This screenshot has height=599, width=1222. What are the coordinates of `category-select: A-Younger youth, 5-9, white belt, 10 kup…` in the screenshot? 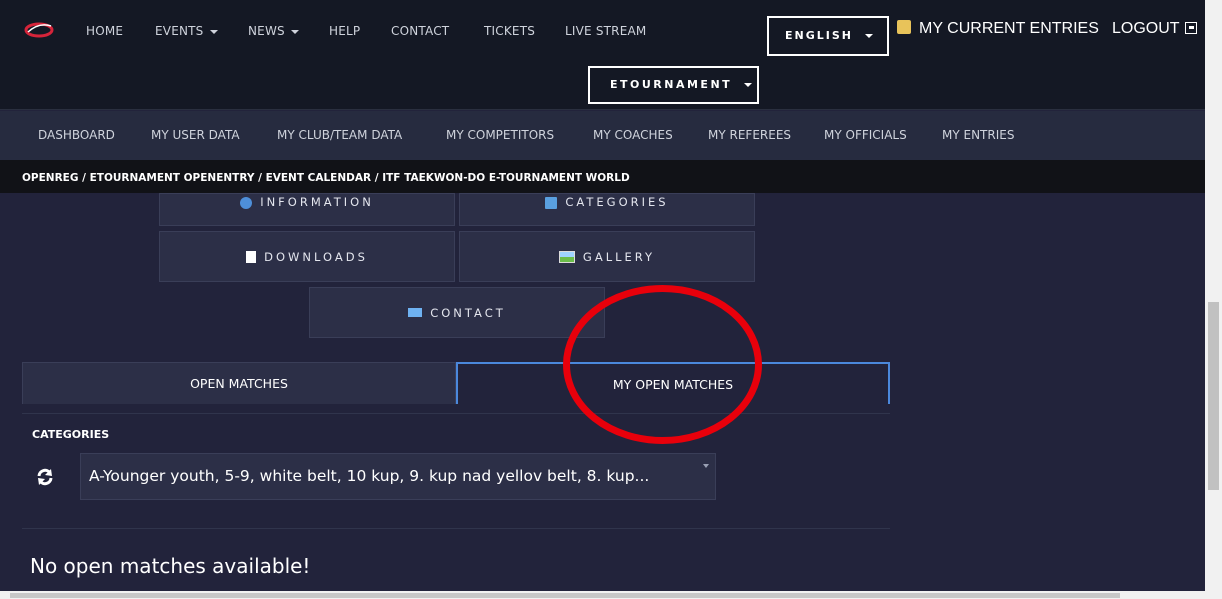 It's located at (398, 476).